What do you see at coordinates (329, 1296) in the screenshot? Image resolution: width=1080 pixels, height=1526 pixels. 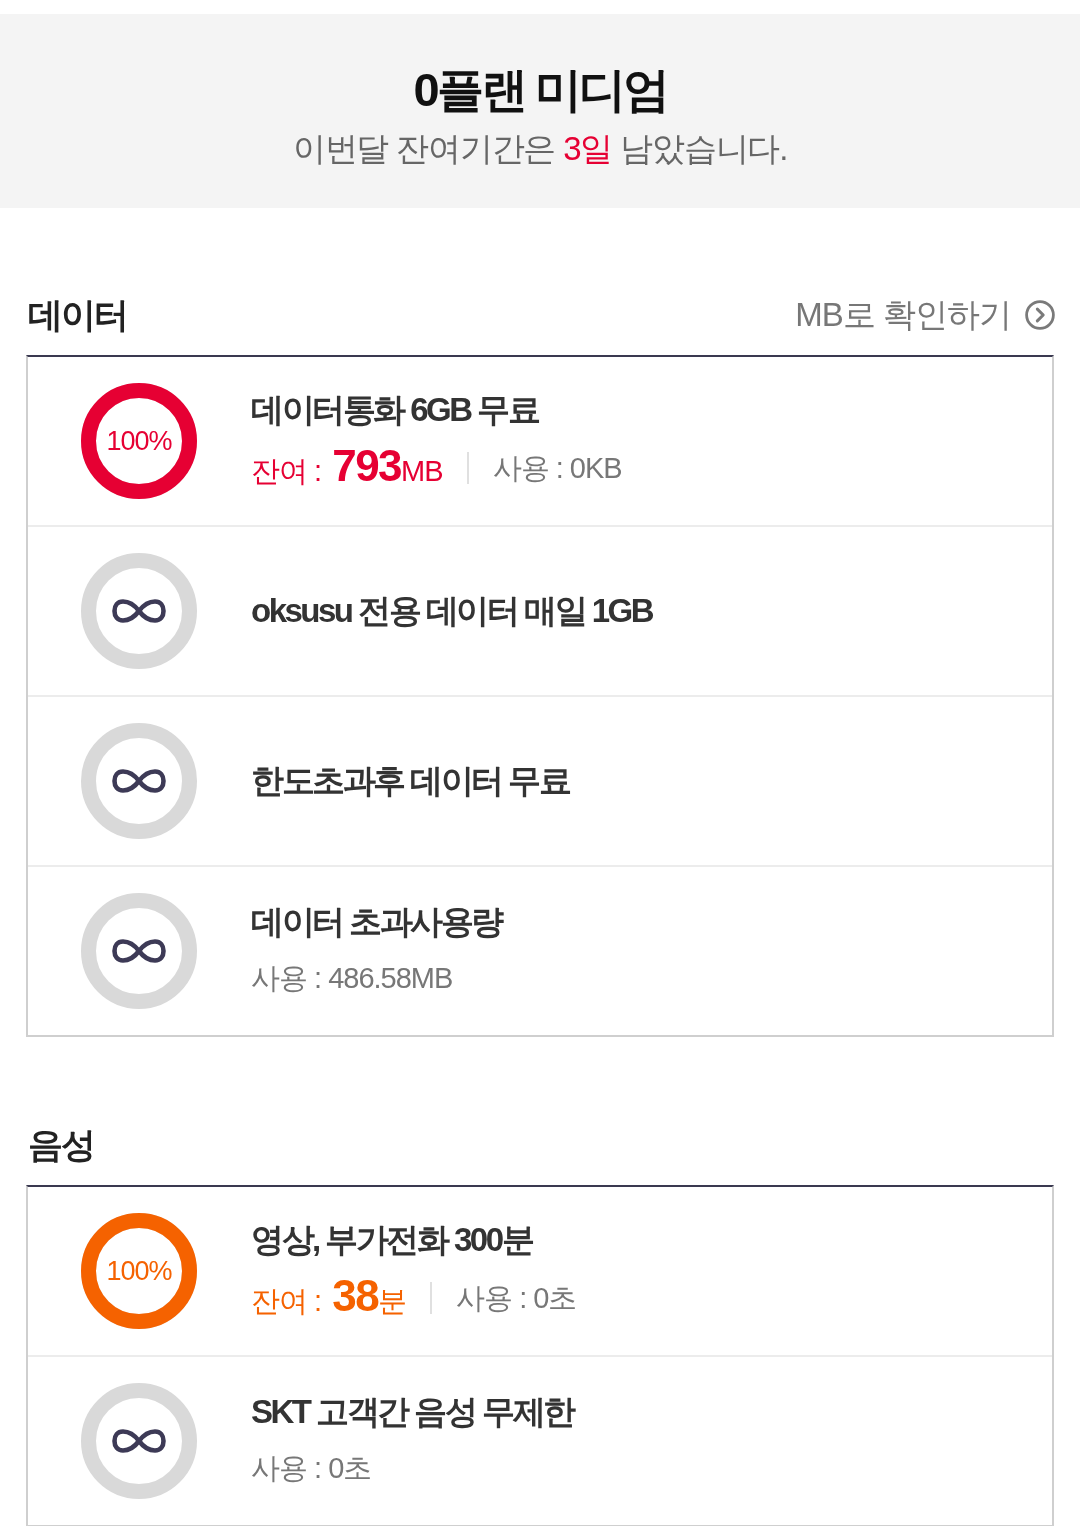 I see `remaining-amount: 잔여 : 38분` at bounding box center [329, 1296].